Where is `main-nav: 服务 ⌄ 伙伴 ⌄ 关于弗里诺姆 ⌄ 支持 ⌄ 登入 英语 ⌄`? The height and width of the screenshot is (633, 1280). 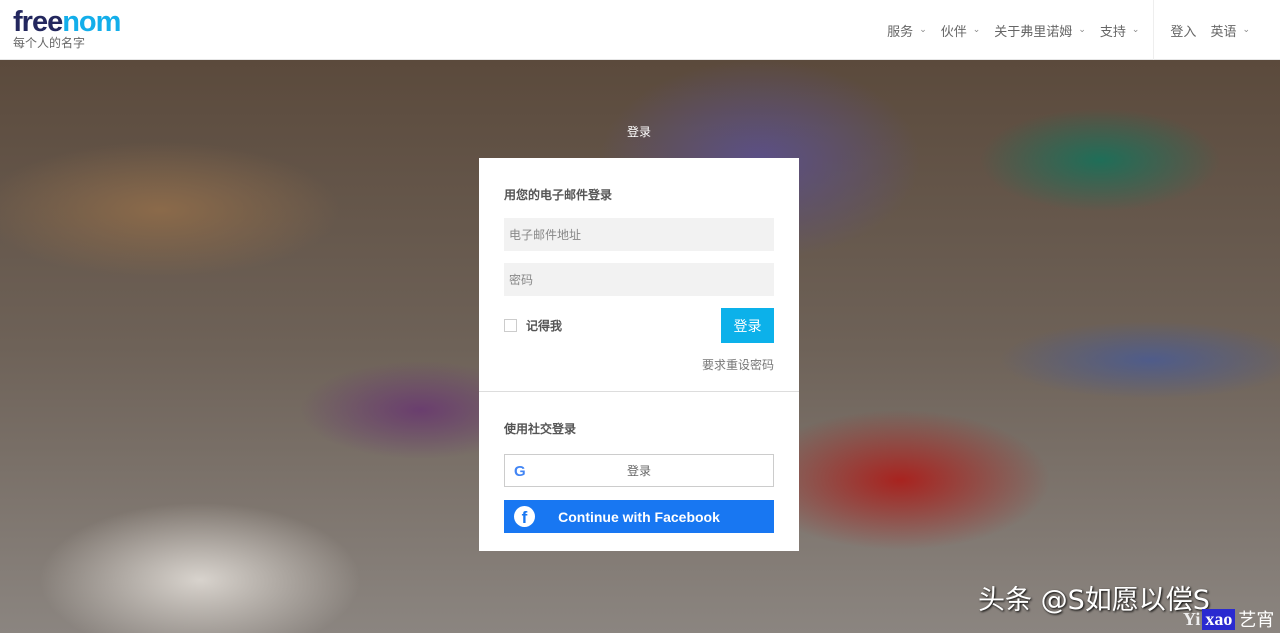
main-nav: 服务 ⌄ 伙伴 ⌄ 关于弗里诺姆 ⌄ 支持 ⌄ 登入 英语 ⌄ is located at coordinates (1083, 30).